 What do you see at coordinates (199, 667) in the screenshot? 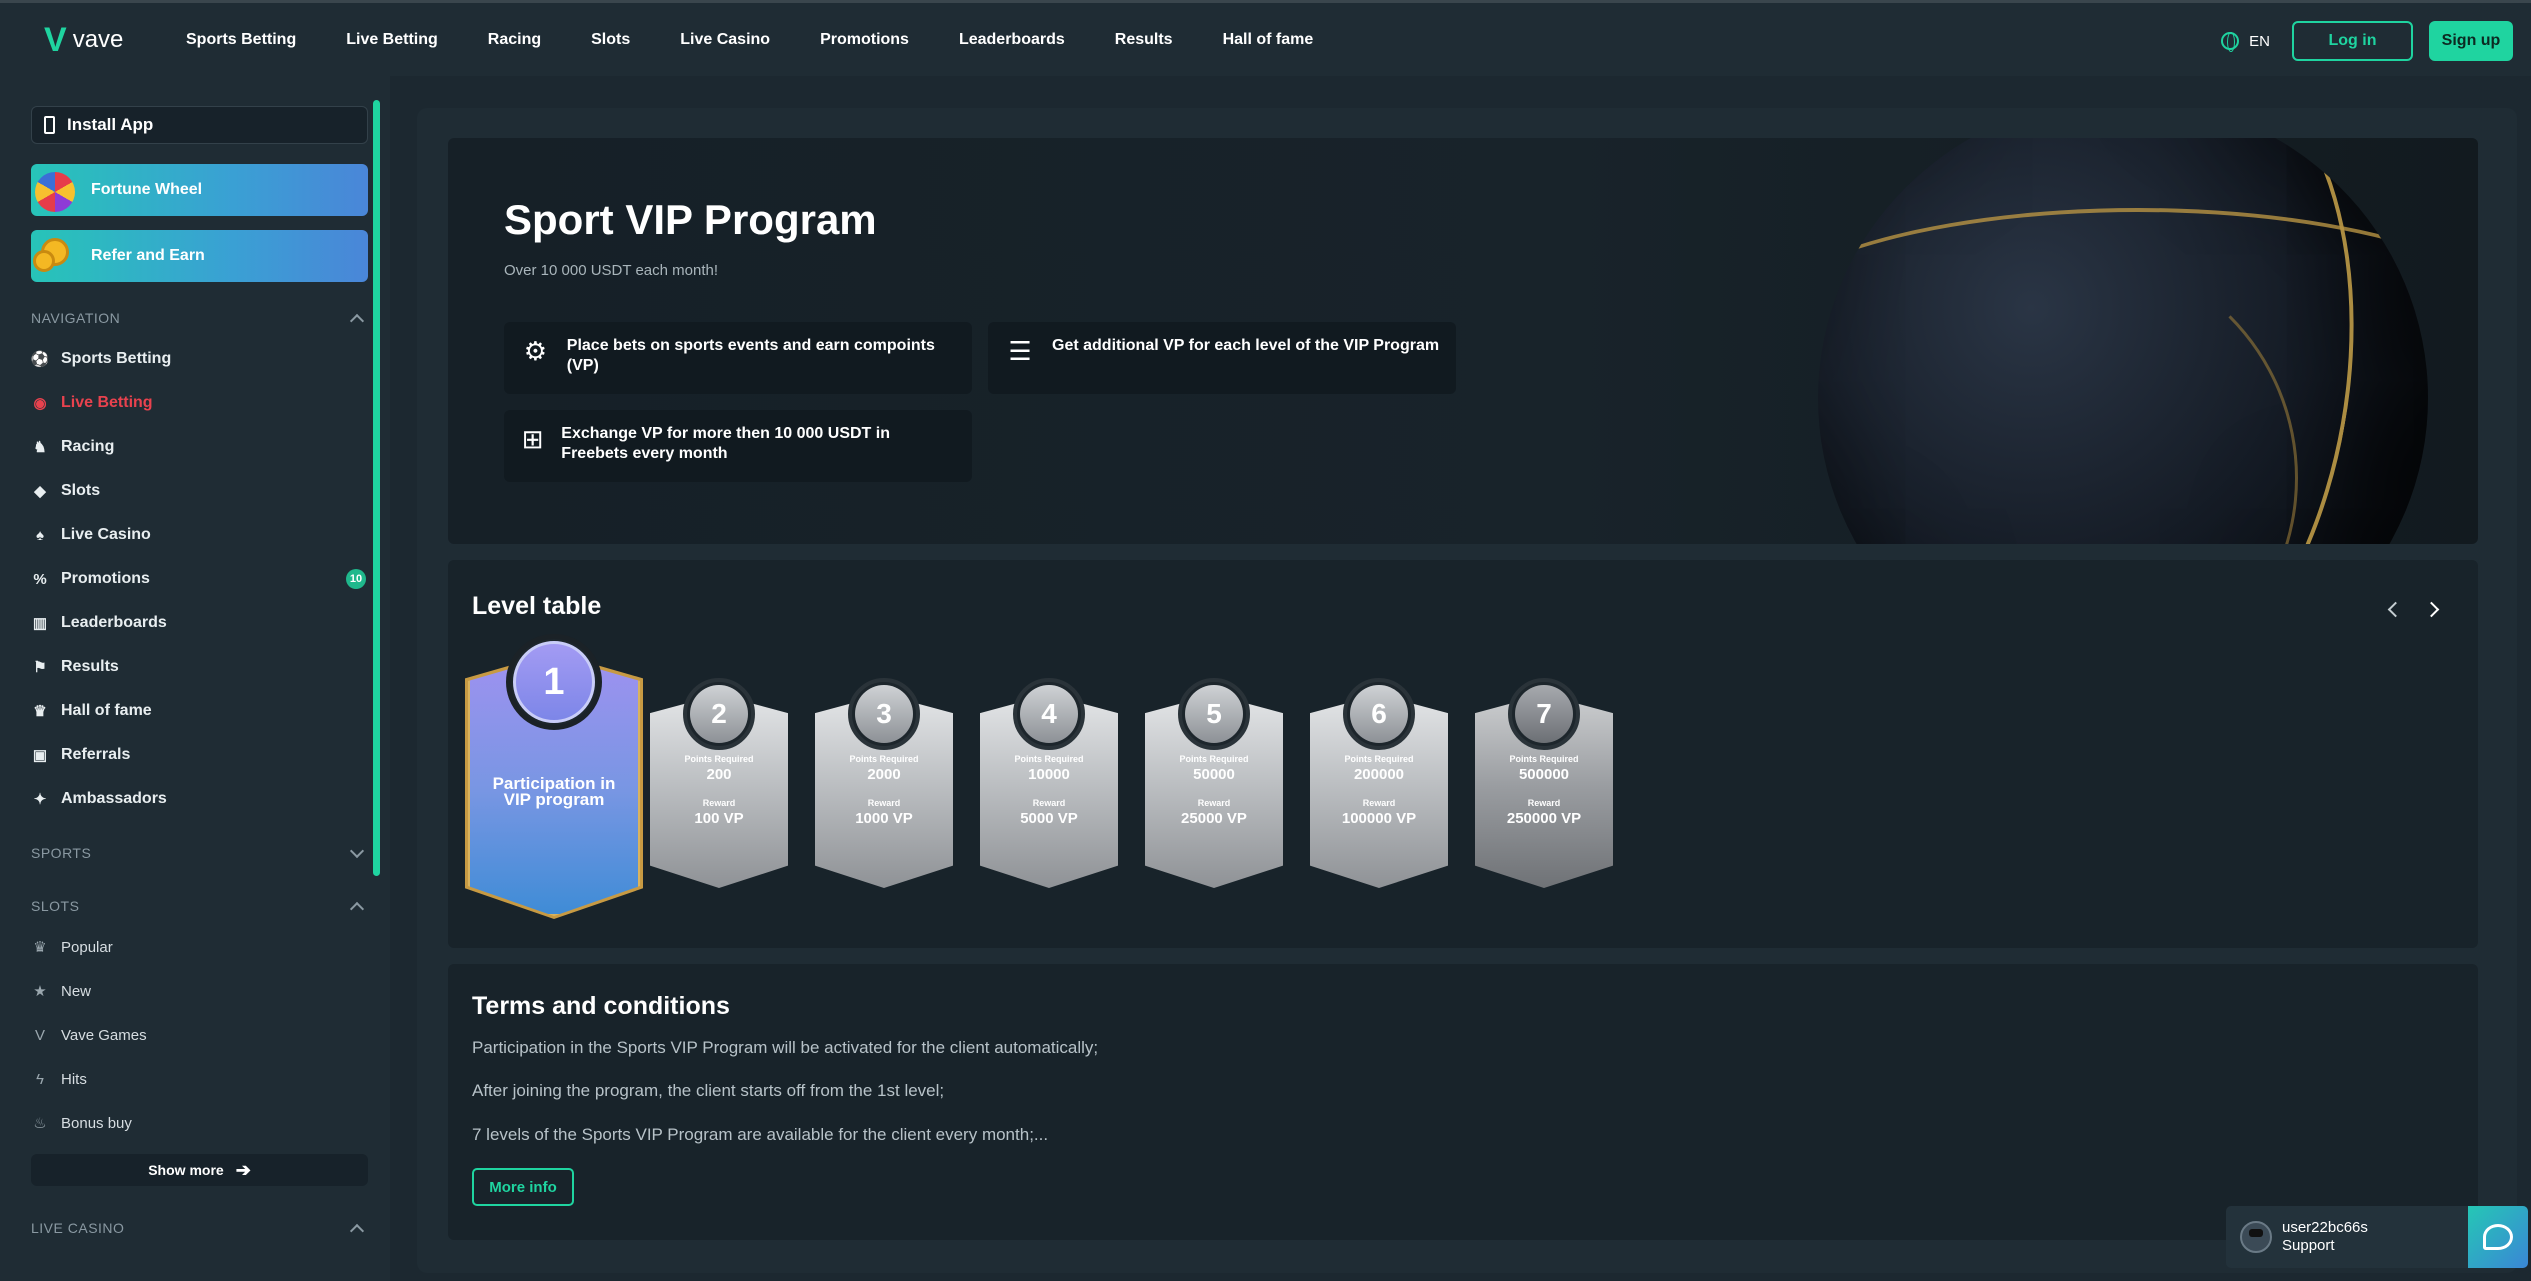
I see `sidebar-item-results: ⚑ Results` at bounding box center [199, 667].